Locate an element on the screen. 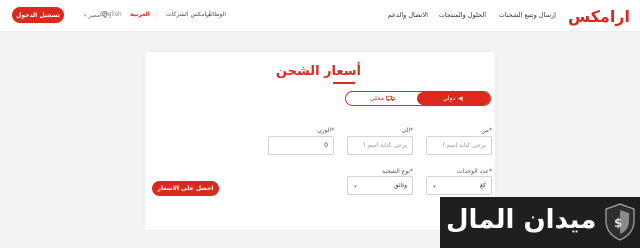  page-title: أسعار الشحن is located at coordinates (318, 71).